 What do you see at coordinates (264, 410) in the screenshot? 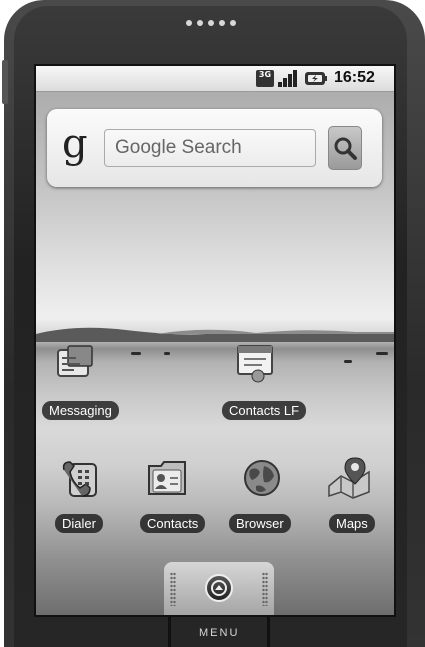
I see `app-label-contacts-lf: Contacts LF` at bounding box center [264, 410].